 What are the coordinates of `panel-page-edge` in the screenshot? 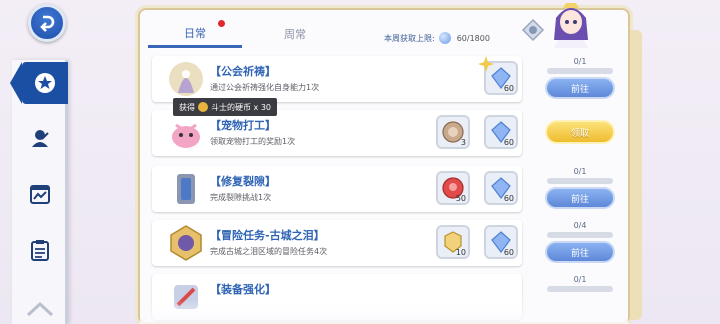 It's located at (636, 175).